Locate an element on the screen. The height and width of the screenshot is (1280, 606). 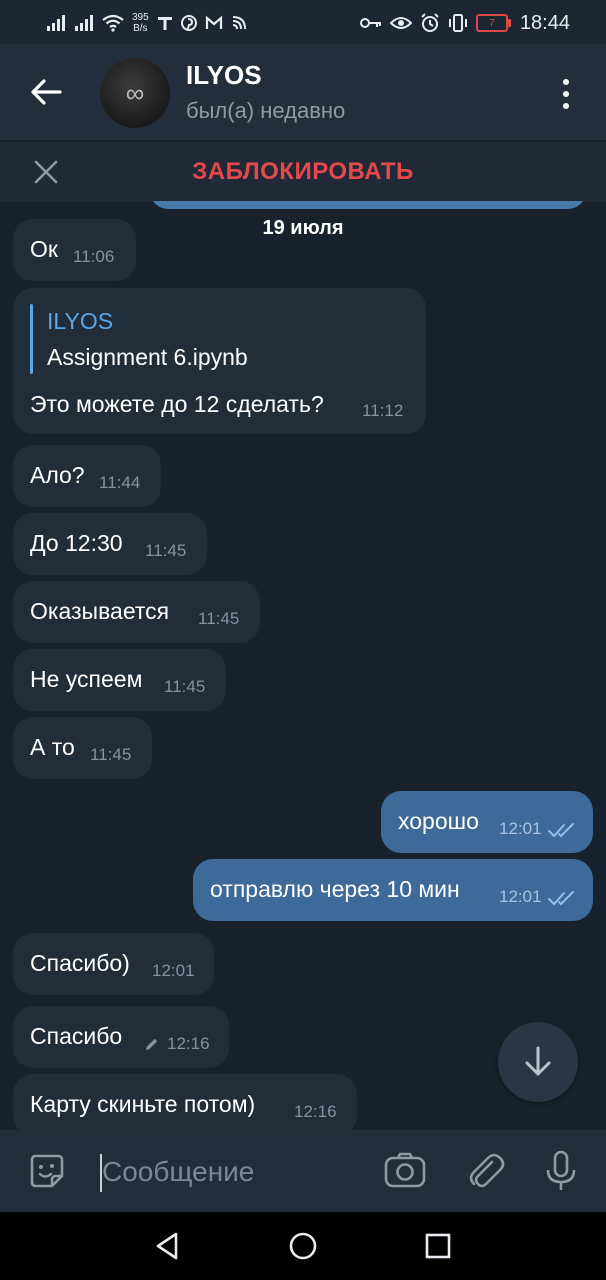
wifi-icon is located at coordinates (113, 23).